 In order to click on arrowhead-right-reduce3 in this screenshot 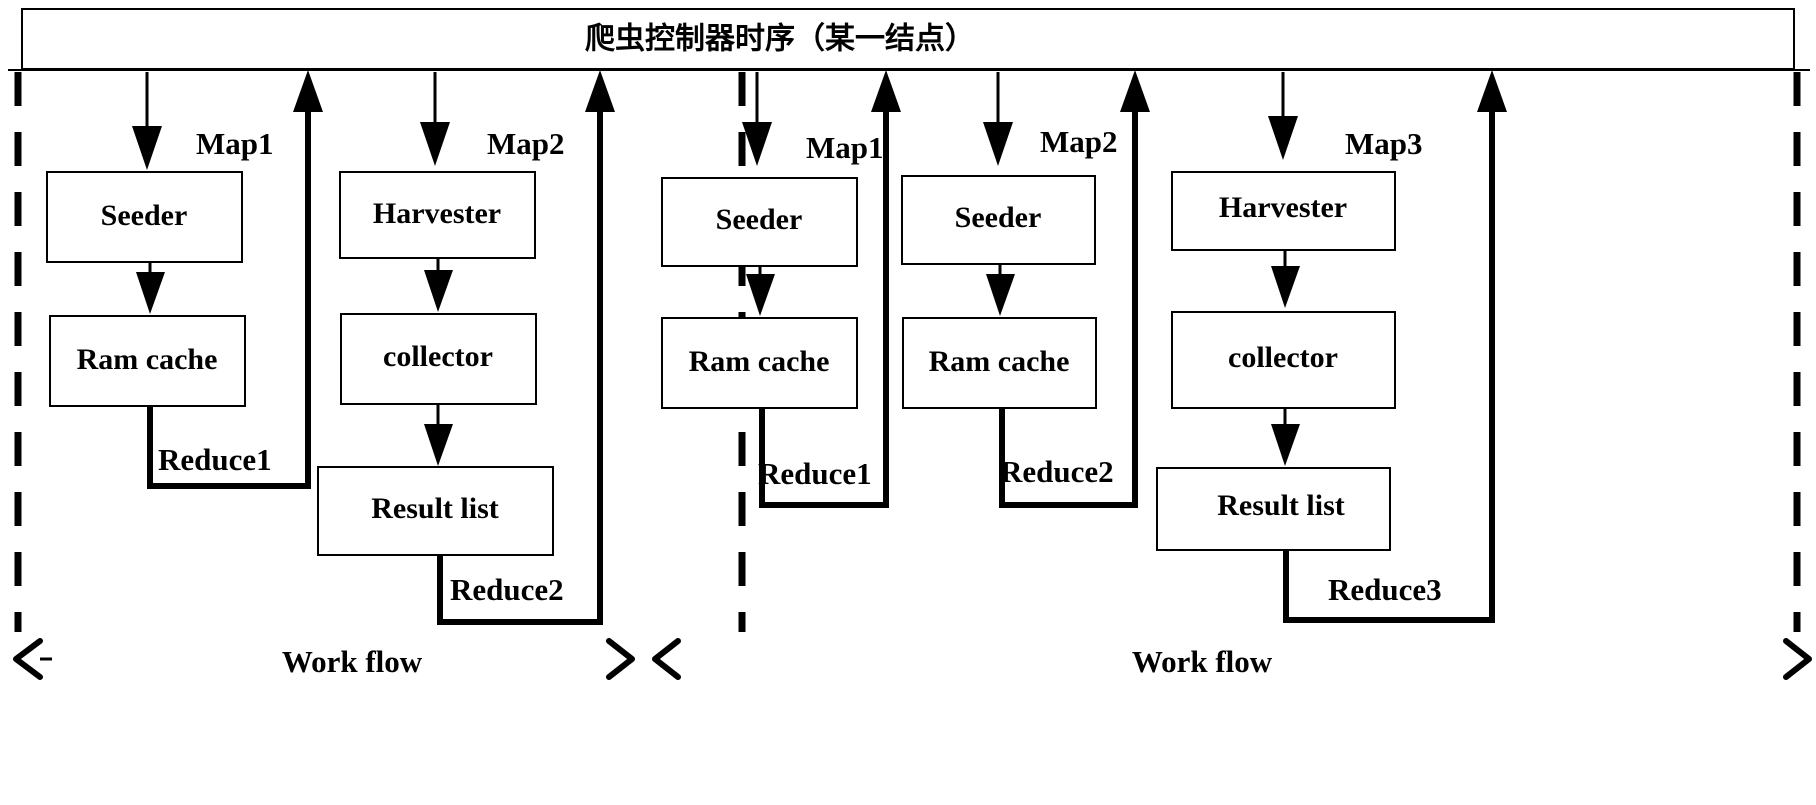, I will do `click(1492, 91)`.